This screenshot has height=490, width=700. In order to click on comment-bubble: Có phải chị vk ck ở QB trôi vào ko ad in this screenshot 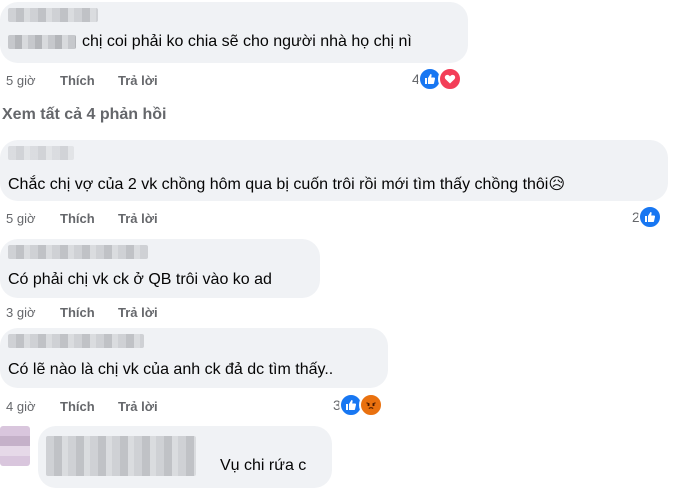, I will do `click(160, 268)`.